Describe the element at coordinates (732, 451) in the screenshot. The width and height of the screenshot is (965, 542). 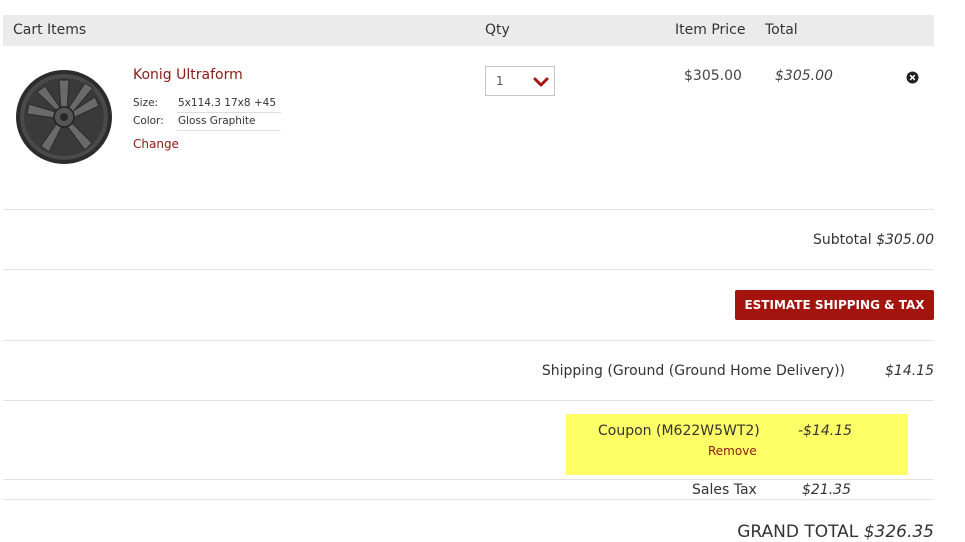
I see `coupon-remove-link: Remove` at that location.